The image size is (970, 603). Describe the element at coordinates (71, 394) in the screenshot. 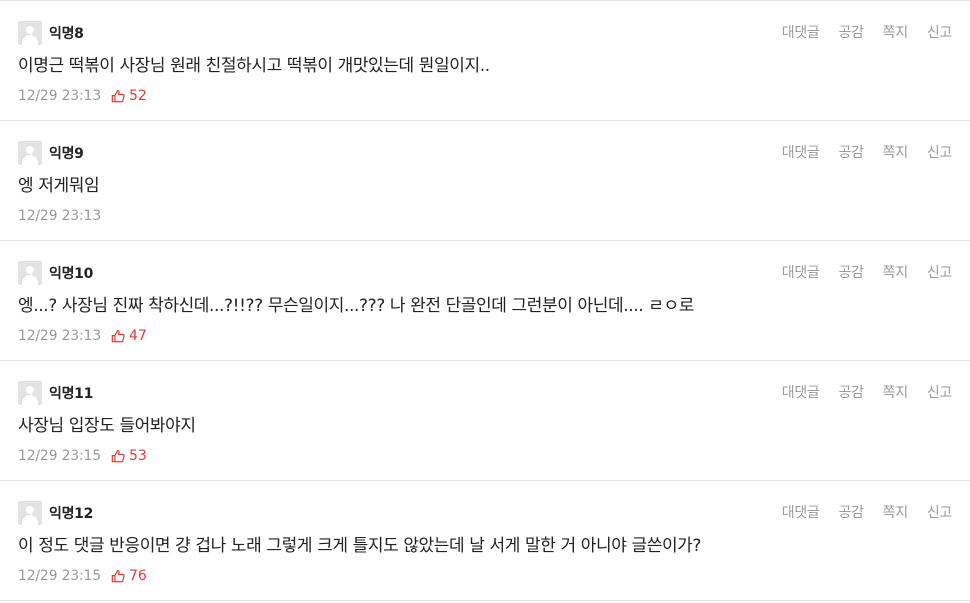

I see `comment-nickname: 익명11` at that location.